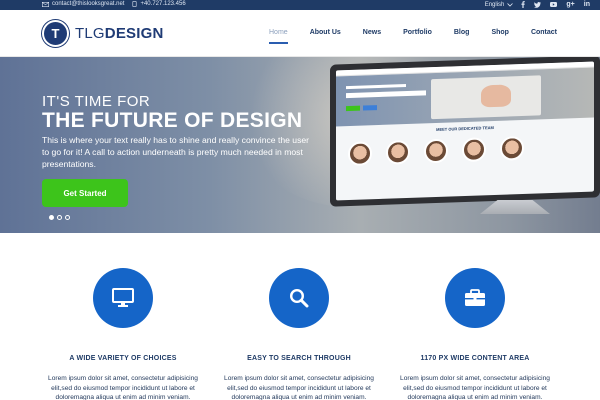  I want to click on youtube-icon, so click(554, 4).